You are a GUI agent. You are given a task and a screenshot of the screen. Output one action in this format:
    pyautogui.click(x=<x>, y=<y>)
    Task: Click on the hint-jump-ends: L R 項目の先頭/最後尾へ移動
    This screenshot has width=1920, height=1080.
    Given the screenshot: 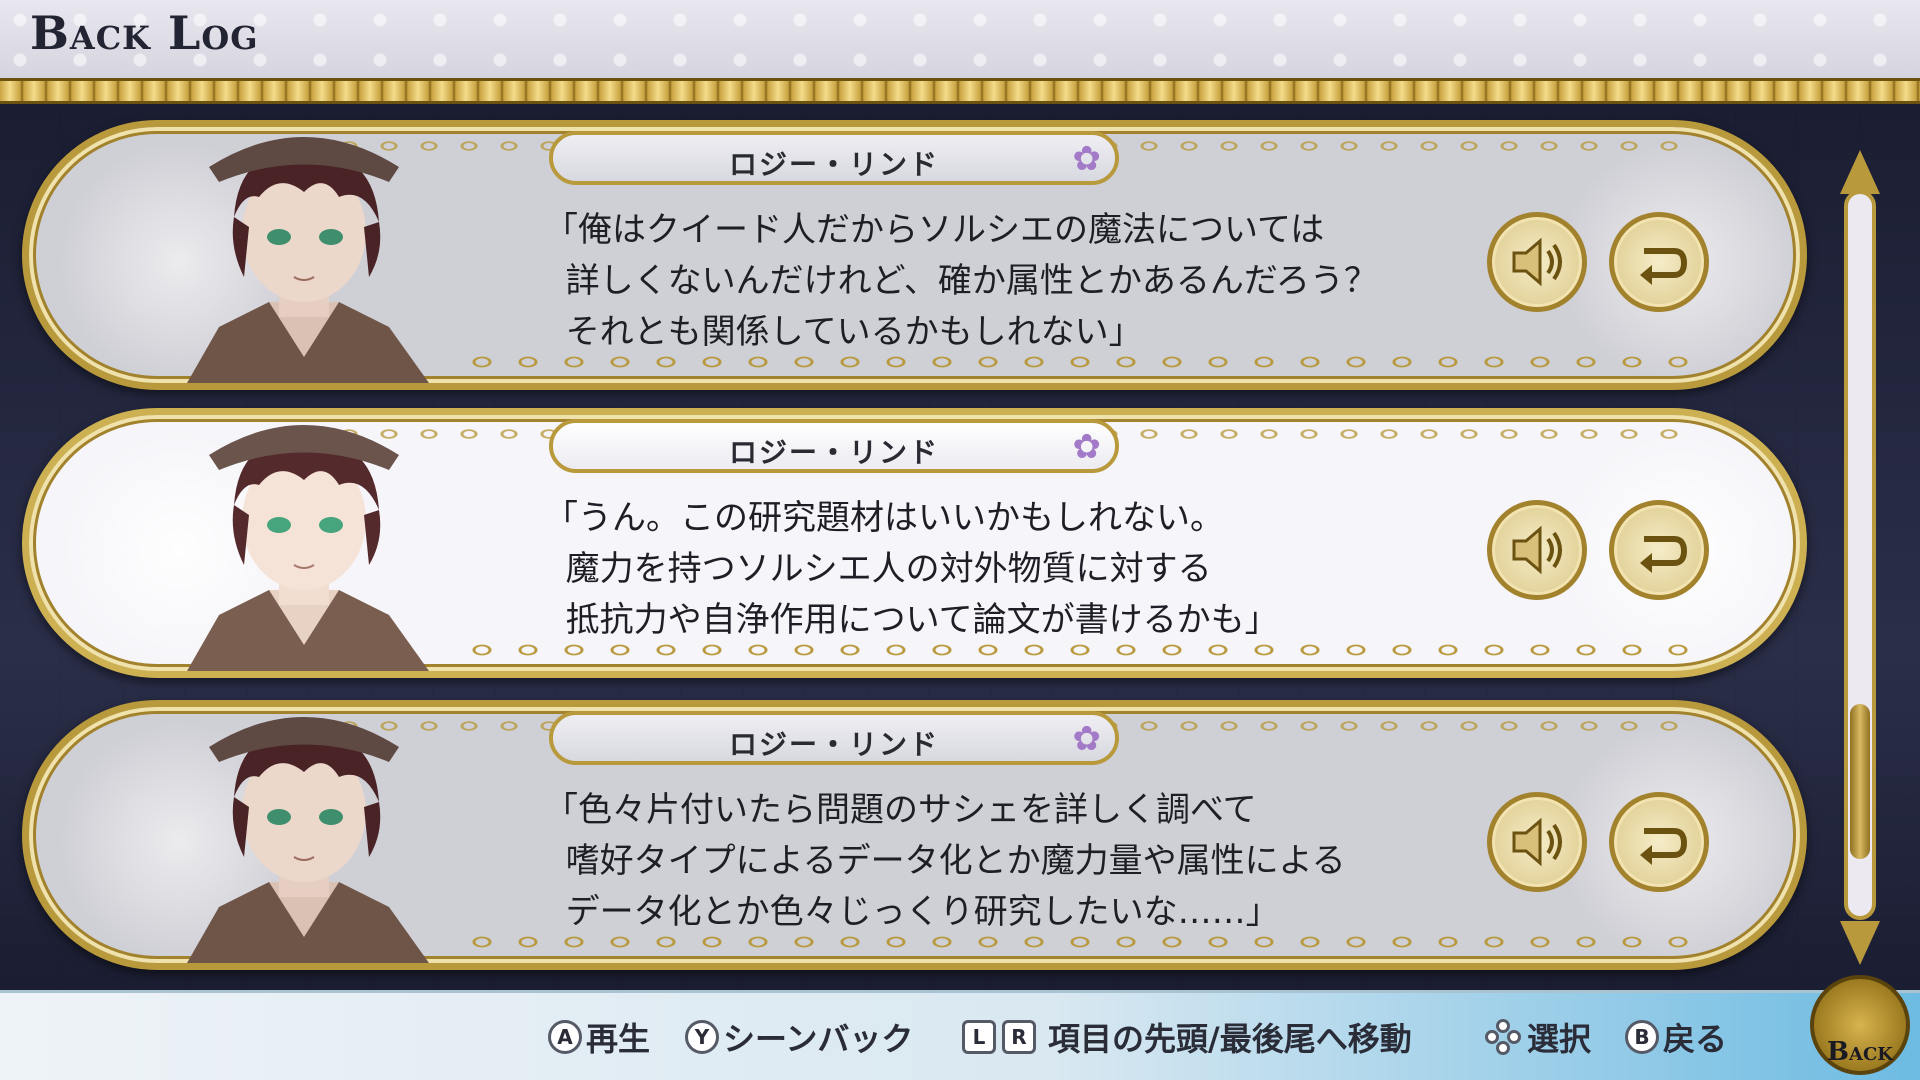 What is the action you would take?
    pyautogui.click(x=1187, y=1037)
    